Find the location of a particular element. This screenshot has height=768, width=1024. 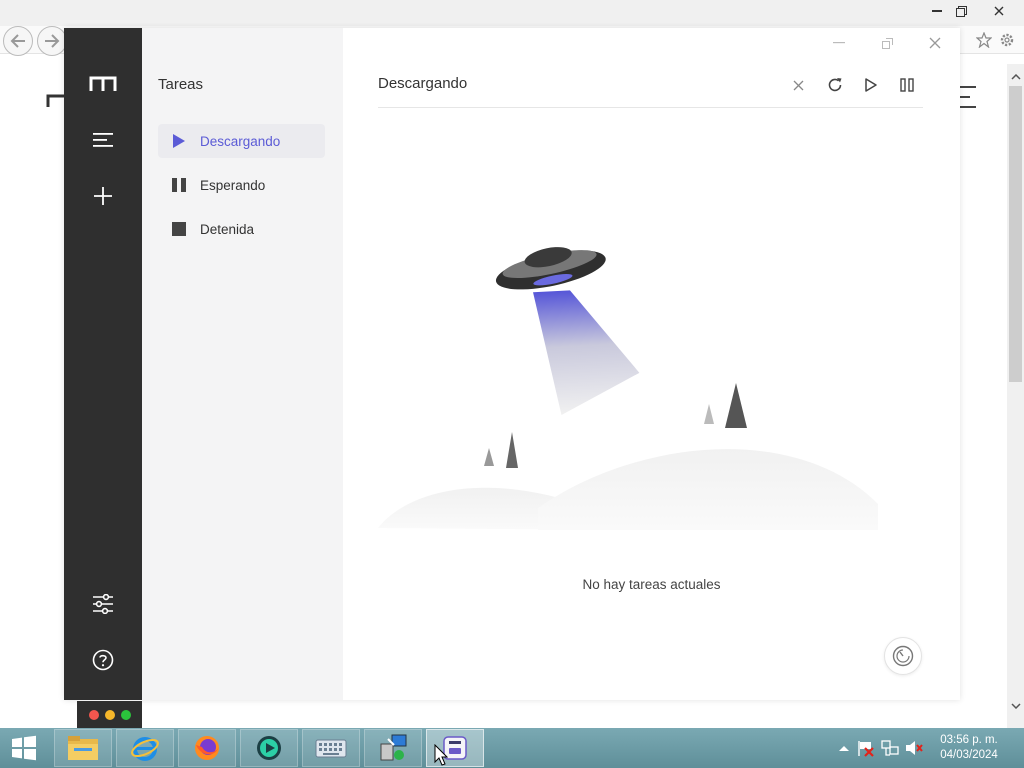

page-title: Descargando is located at coordinates (423, 83).